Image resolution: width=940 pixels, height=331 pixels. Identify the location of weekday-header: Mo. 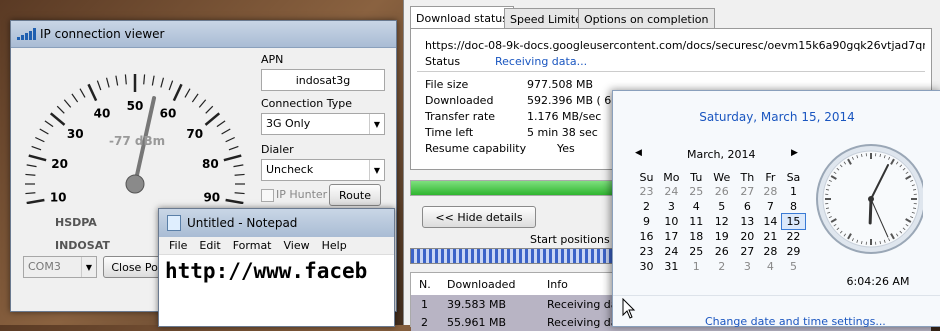
(671, 177).